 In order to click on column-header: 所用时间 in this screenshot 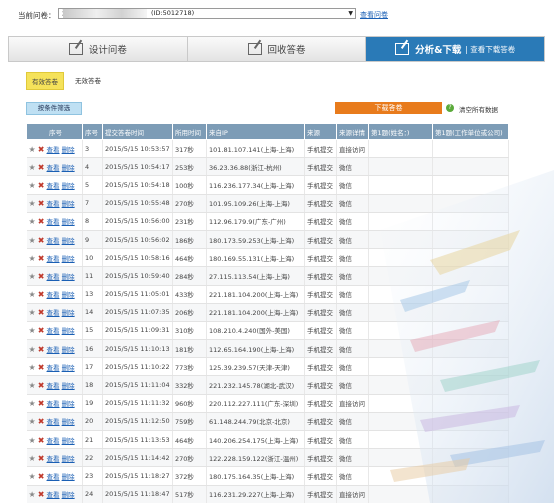, I will do `click(189, 131)`.